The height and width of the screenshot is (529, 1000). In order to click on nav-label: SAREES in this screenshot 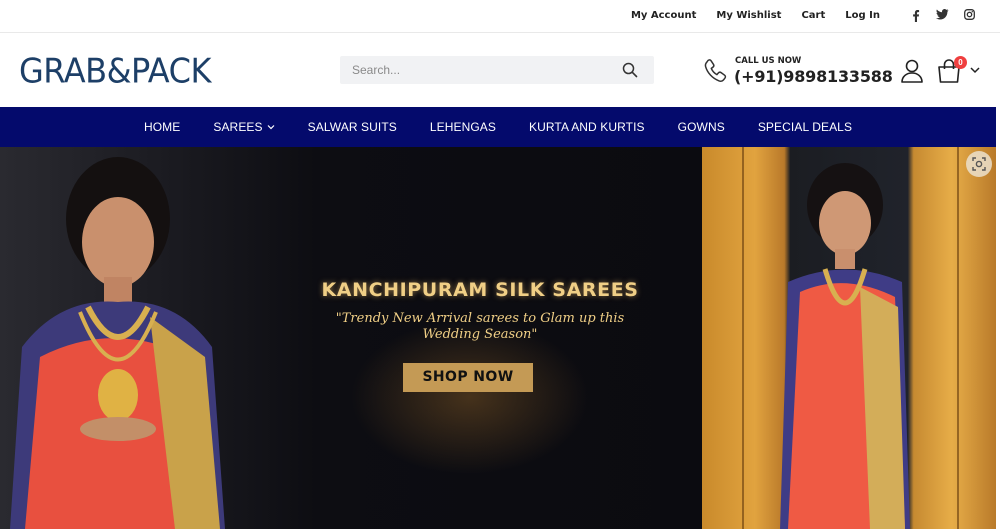, I will do `click(238, 127)`.